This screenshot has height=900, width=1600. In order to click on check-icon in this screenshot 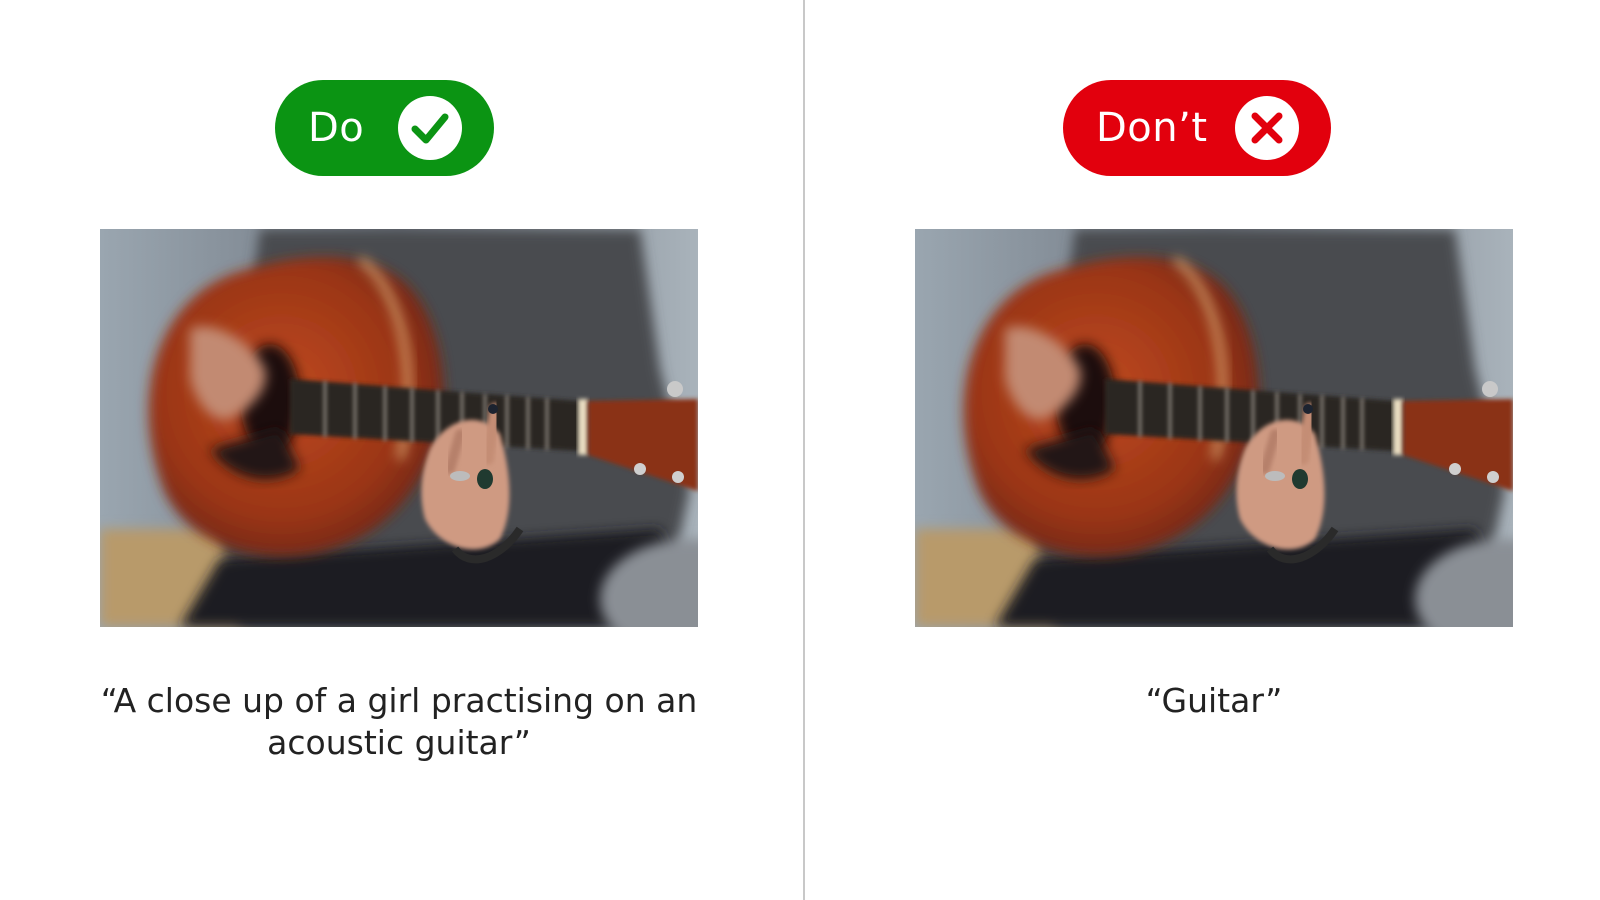, I will do `click(430, 128)`.